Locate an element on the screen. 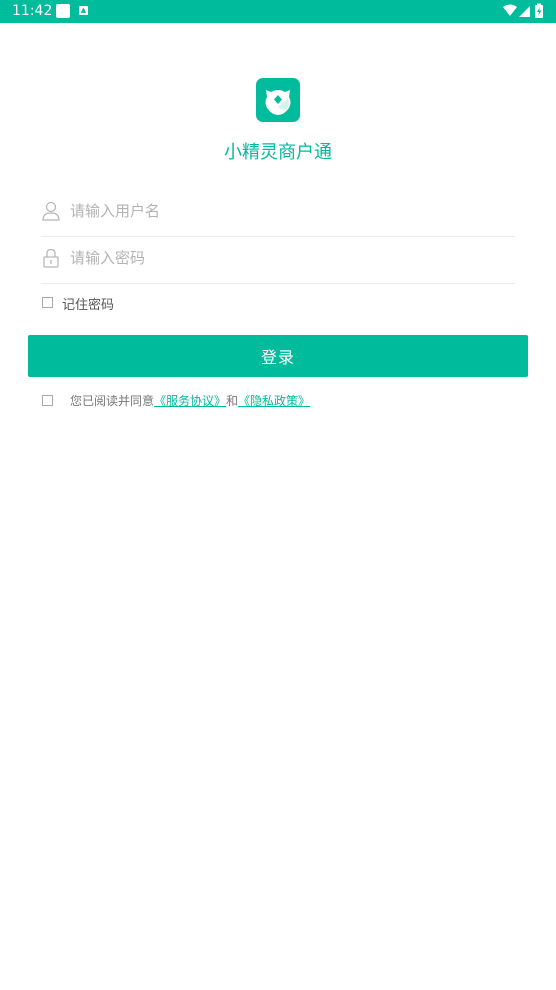 The height and width of the screenshot is (990, 556). agreement-checkbox is located at coordinates (47, 400).